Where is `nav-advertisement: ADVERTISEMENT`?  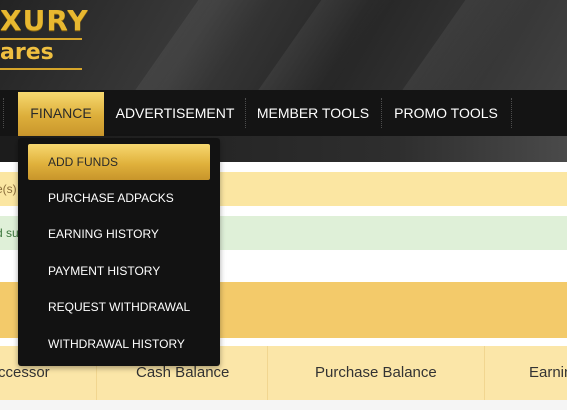
nav-advertisement: ADVERTISEMENT is located at coordinates (175, 113).